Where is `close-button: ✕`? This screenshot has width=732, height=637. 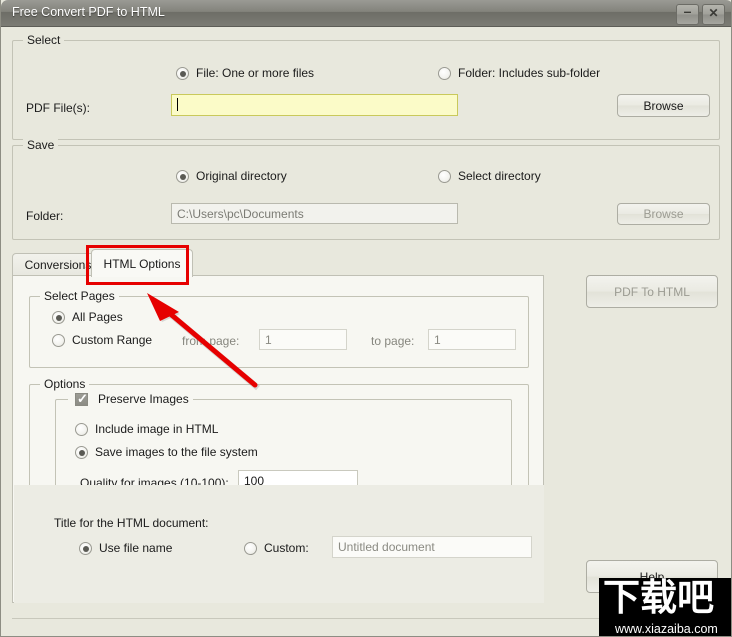
close-button: ✕ is located at coordinates (713, 14).